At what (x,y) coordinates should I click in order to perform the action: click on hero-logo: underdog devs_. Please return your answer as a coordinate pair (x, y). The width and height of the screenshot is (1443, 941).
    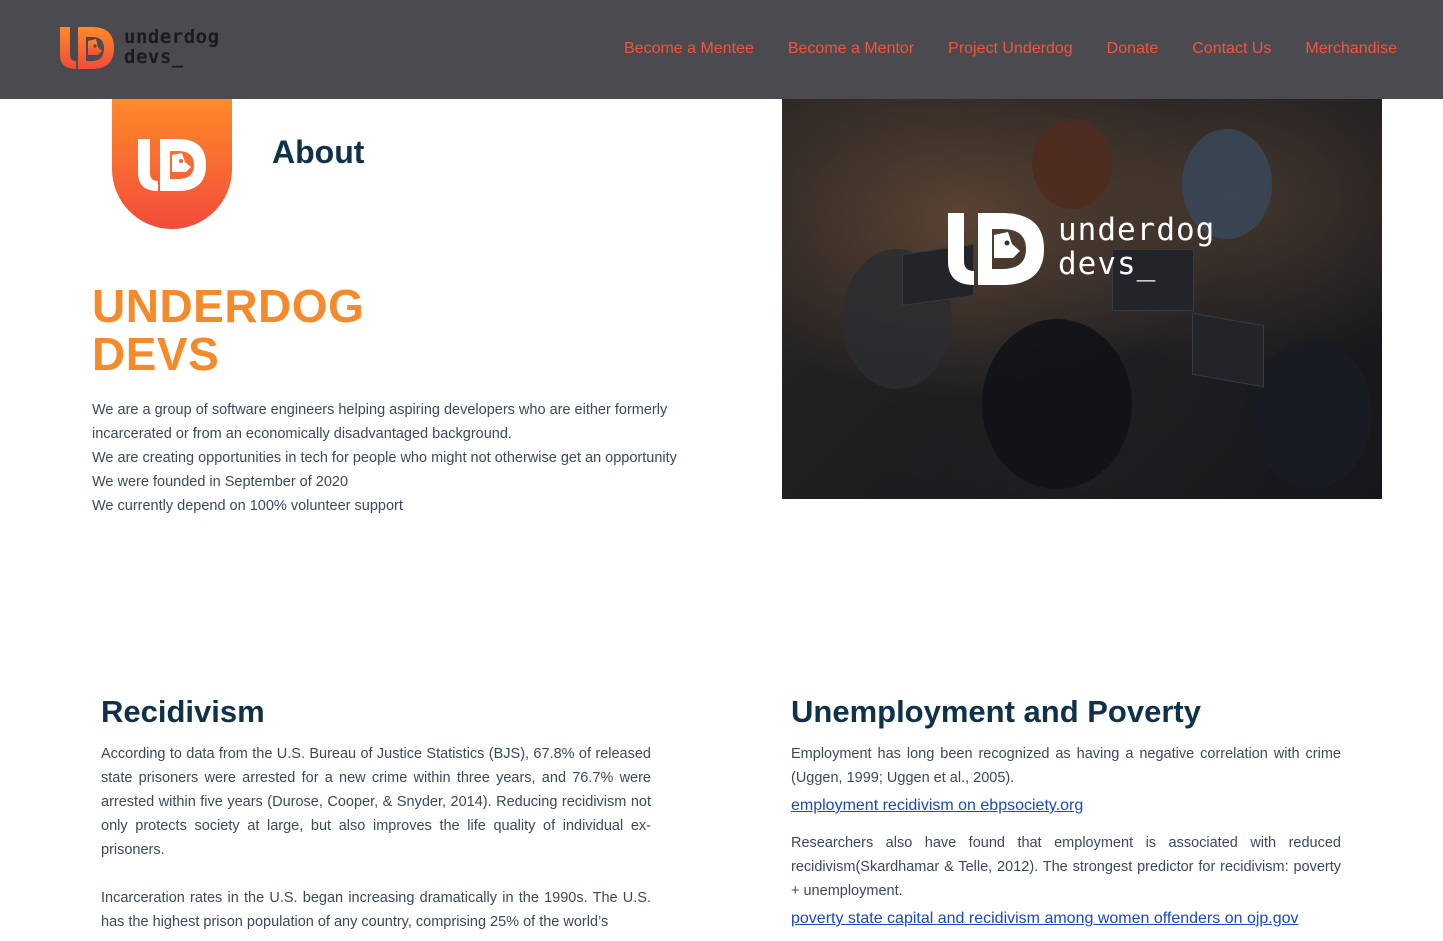
    Looking at the image, I should click on (1086, 251).